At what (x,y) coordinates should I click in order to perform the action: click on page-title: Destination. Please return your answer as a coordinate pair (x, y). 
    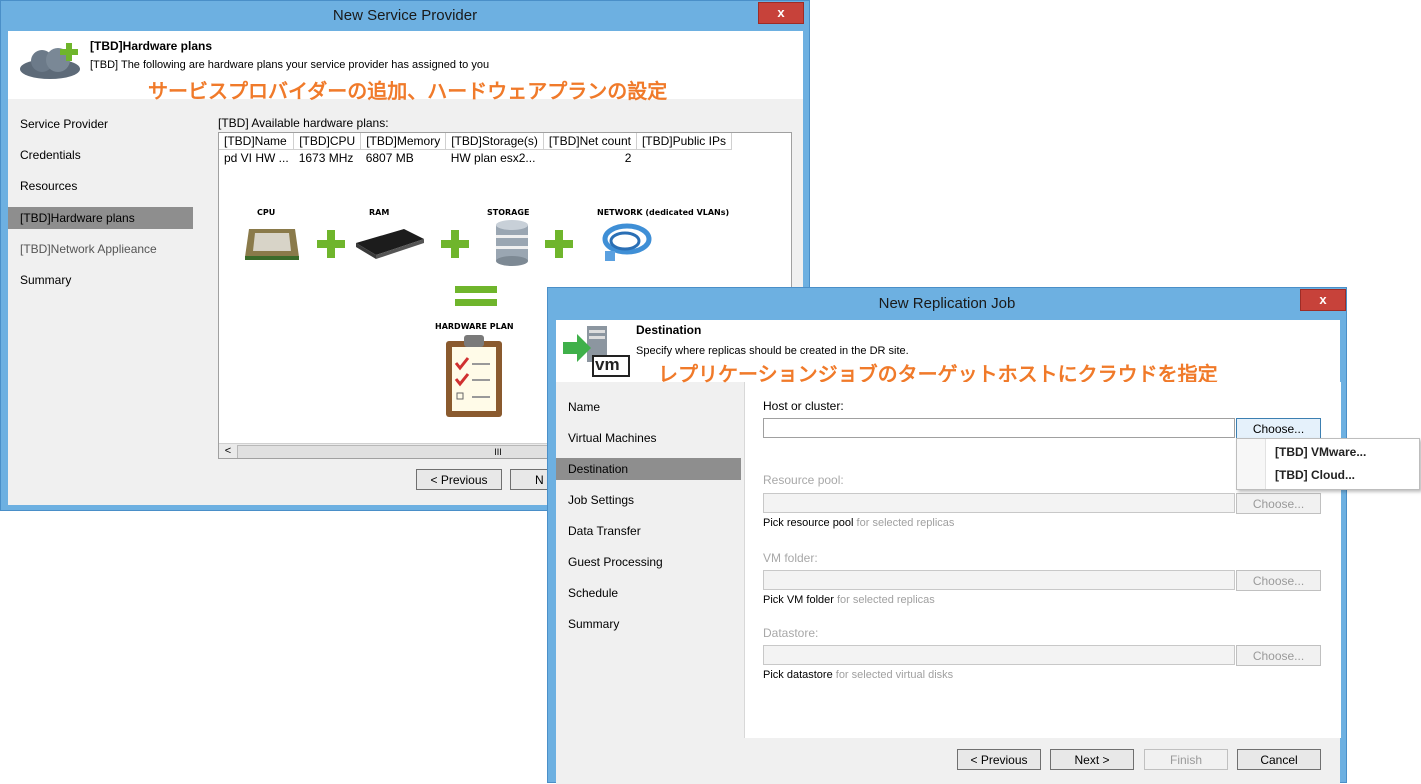
    Looking at the image, I should click on (669, 330).